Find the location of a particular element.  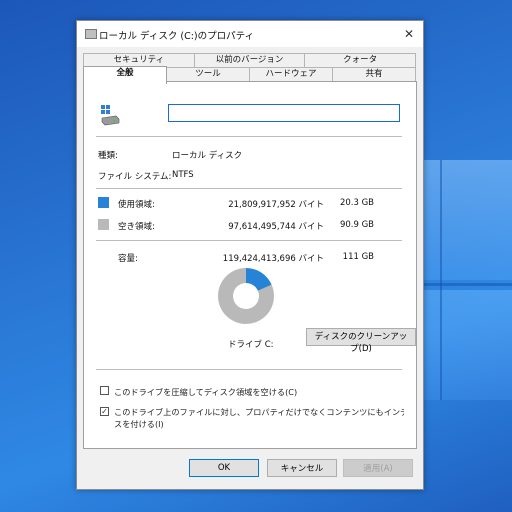

filesystem-value: NTFS is located at coordinates (183, 175).